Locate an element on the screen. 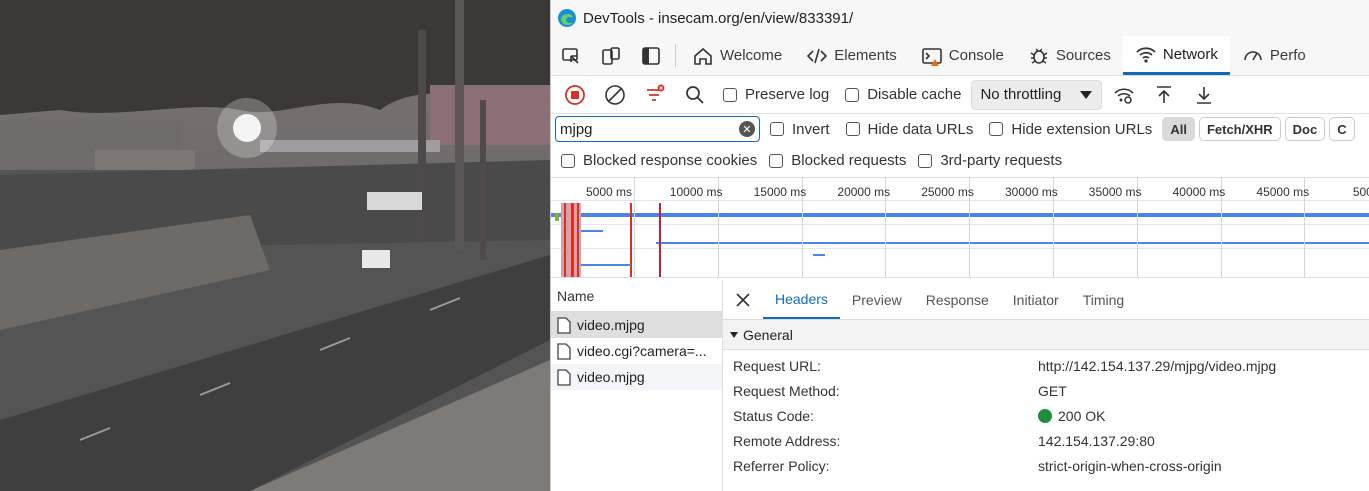  divider is located at coordinates (675, 55).